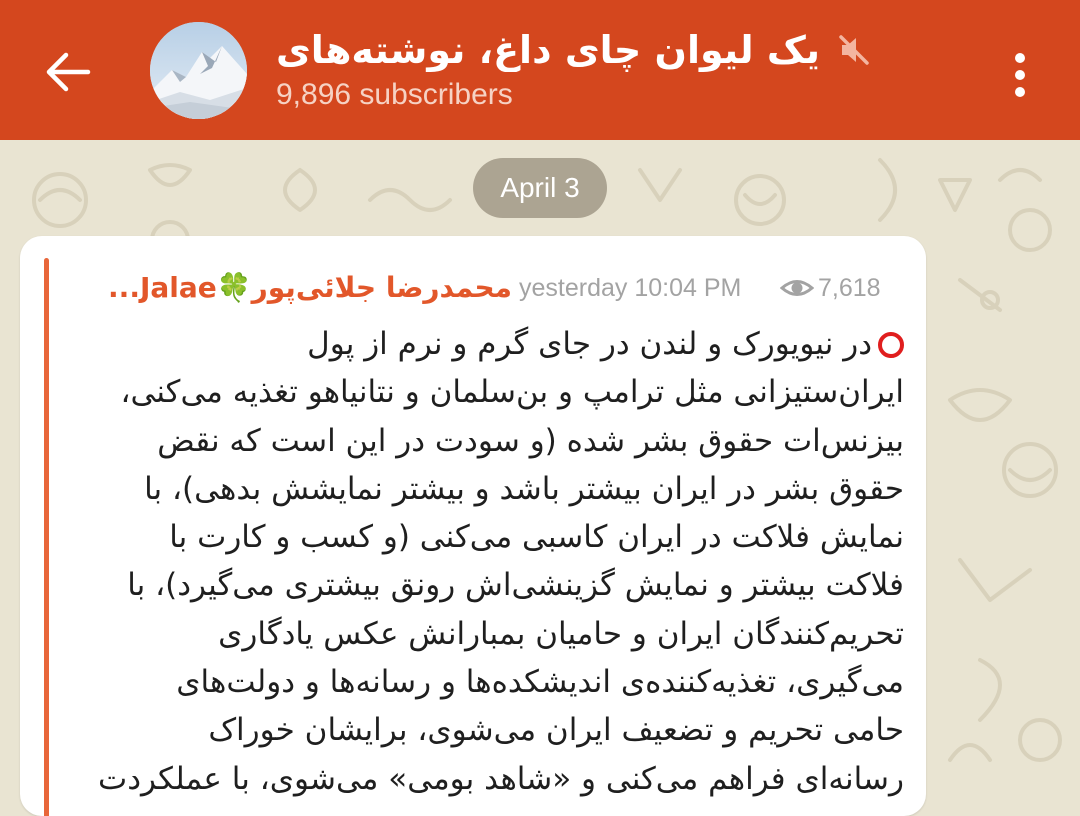 This screenshot has height=816, width=1080. I want to click on back-button, so click(68, 72).